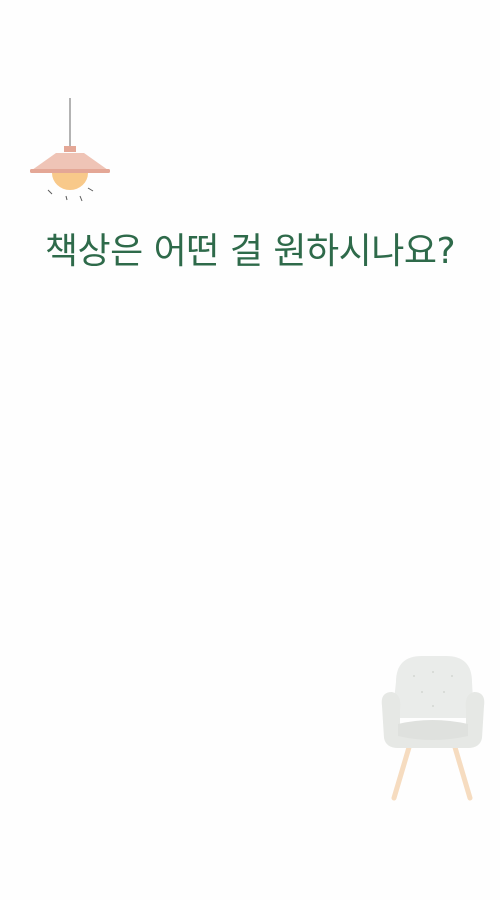 The width and height of the screenshot is (500, 900). I want to click on armchair-icon, so click(433, 728).